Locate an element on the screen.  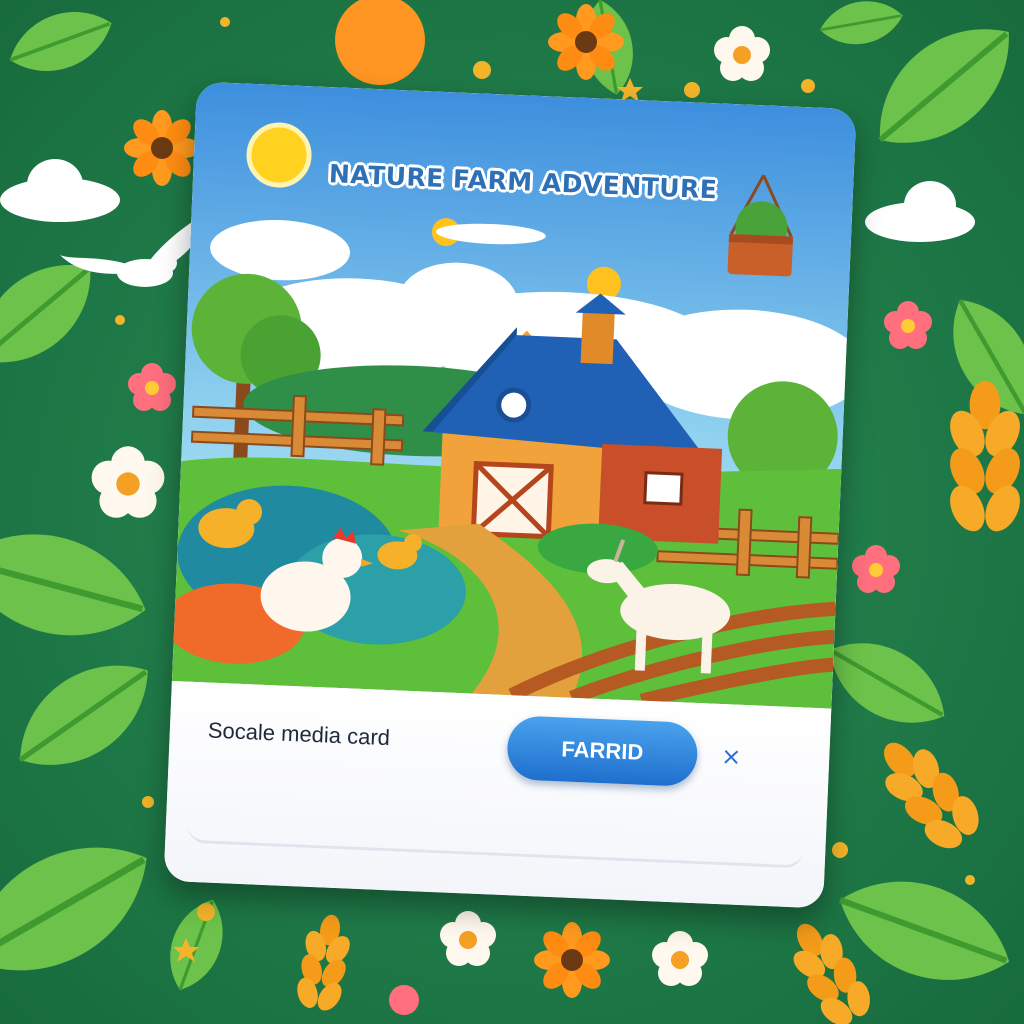
close-icon: × is located at coordinates (731, 757).